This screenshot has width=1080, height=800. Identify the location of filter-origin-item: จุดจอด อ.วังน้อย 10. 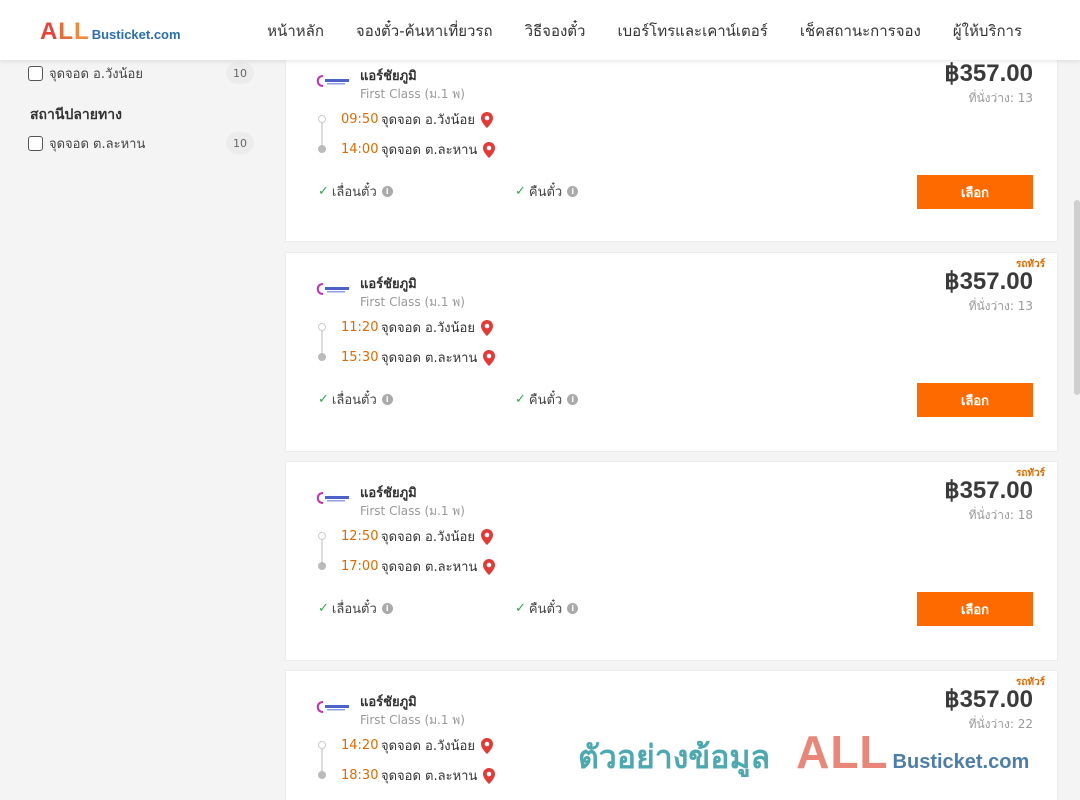
(141, 73).